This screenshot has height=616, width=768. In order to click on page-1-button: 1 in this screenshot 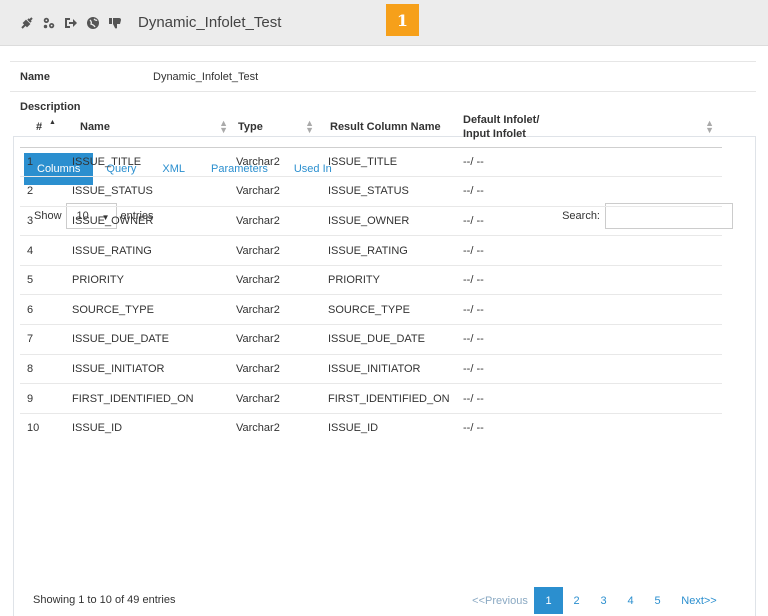, I will do `click(548, 600)`.